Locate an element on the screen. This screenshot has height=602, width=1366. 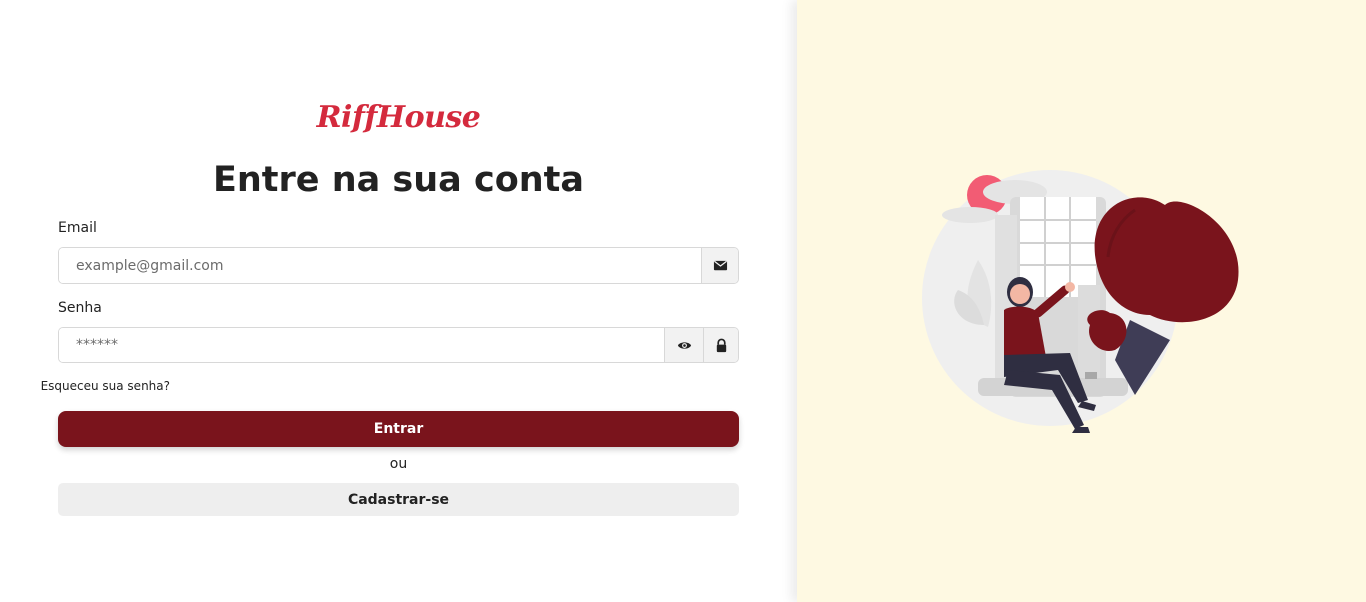
brand-logo: RiffHouse is located at coordinates (398, 117).